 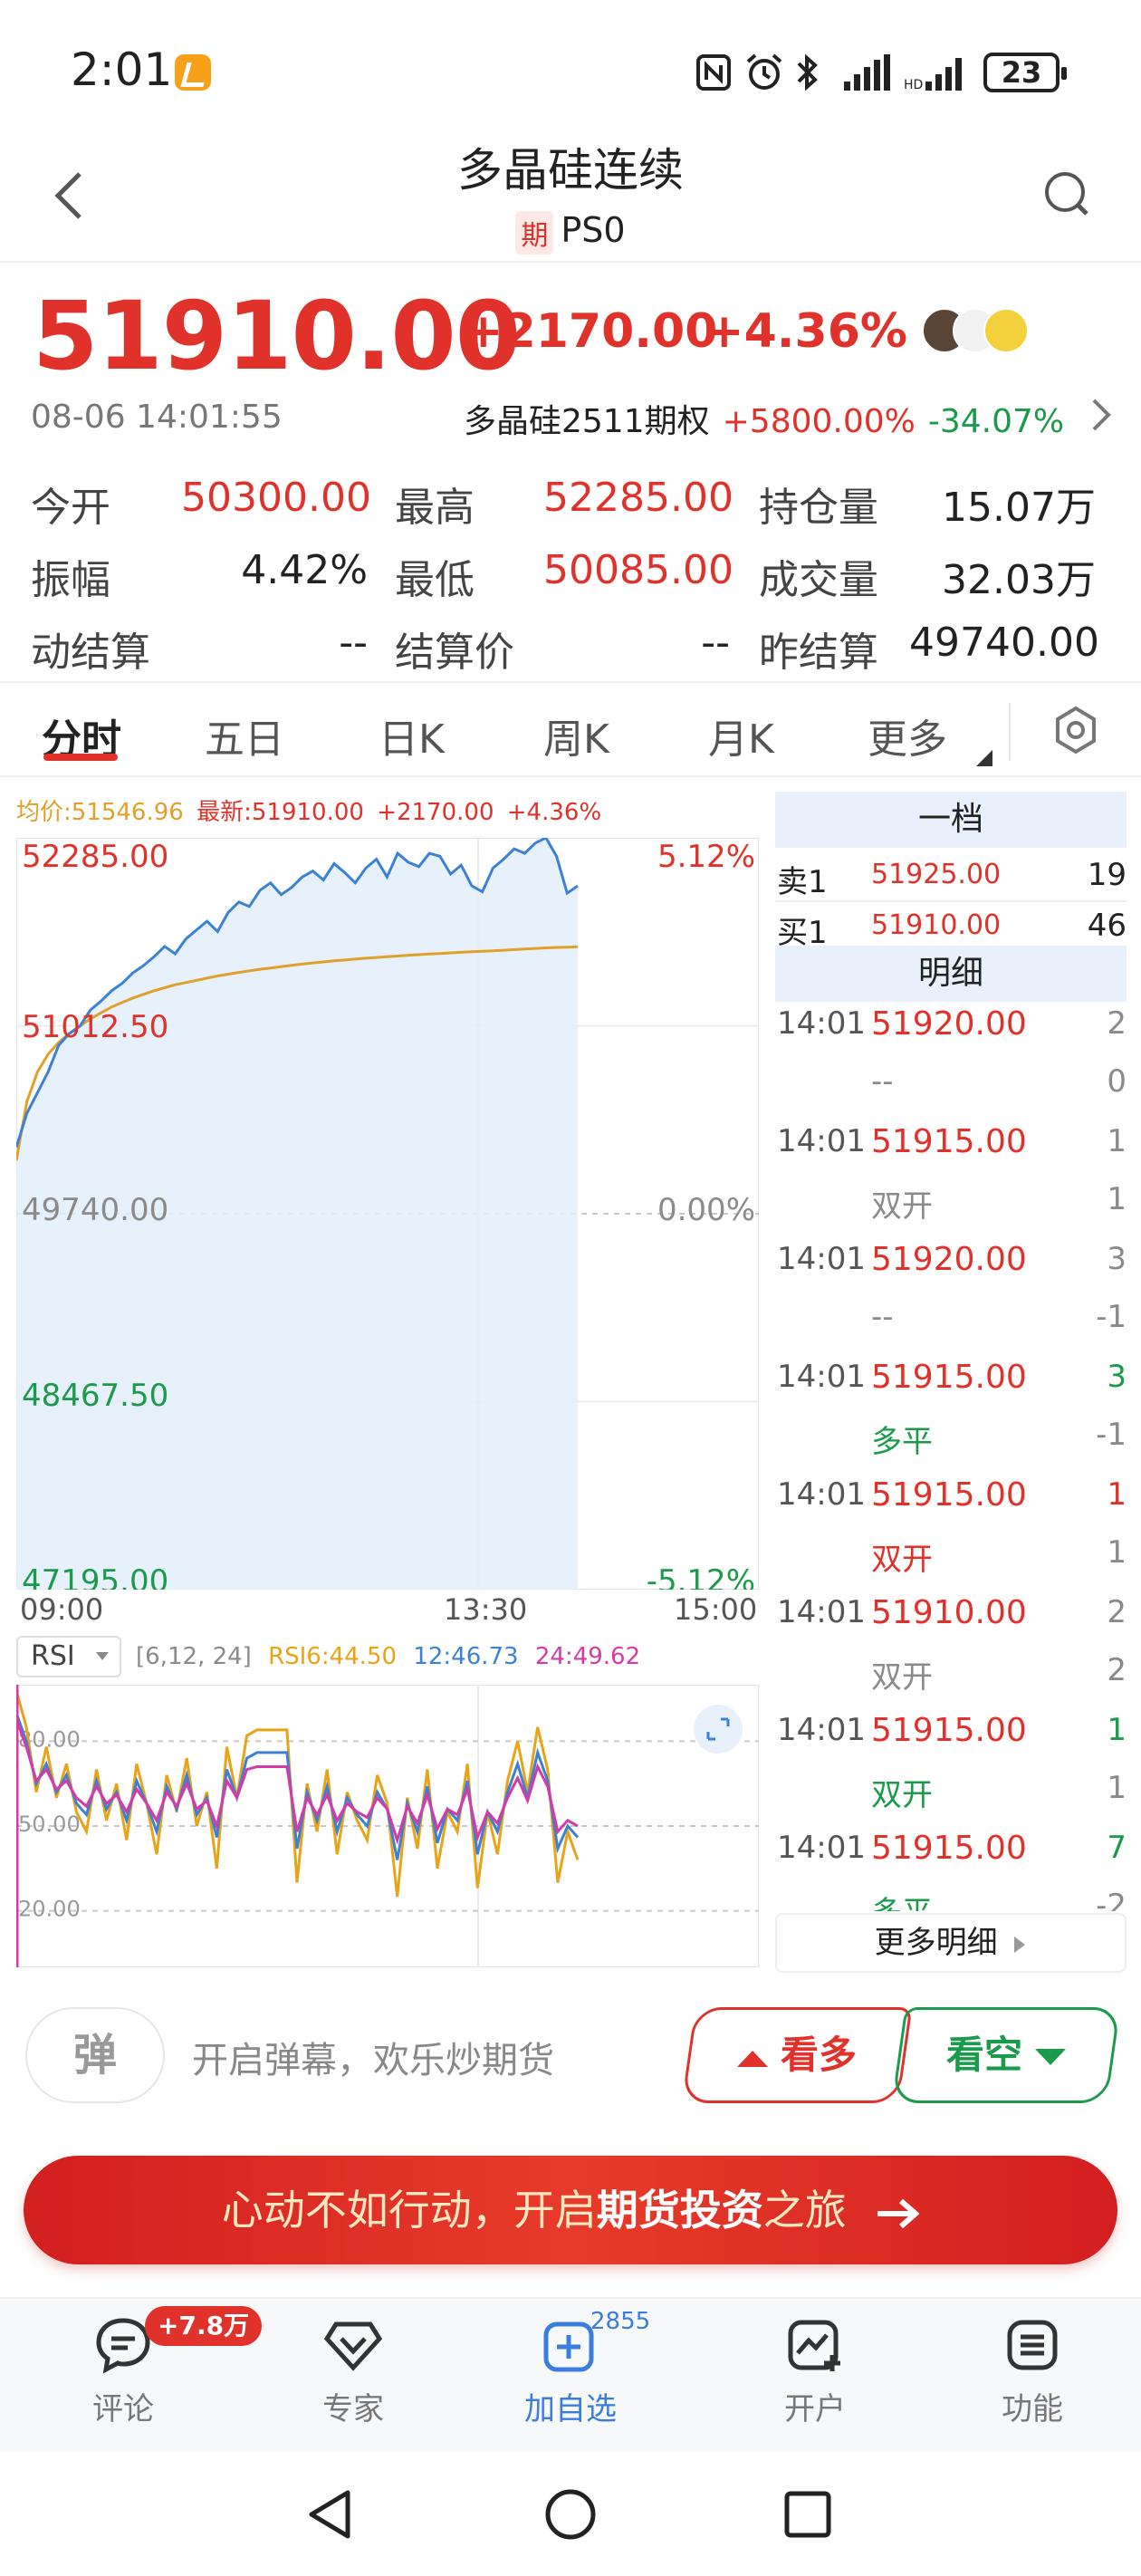 What do you see at coordinates (1019, 580) in the screenshot?
I see `stat-value: 32.03万` at bounding box center [1019, 580].